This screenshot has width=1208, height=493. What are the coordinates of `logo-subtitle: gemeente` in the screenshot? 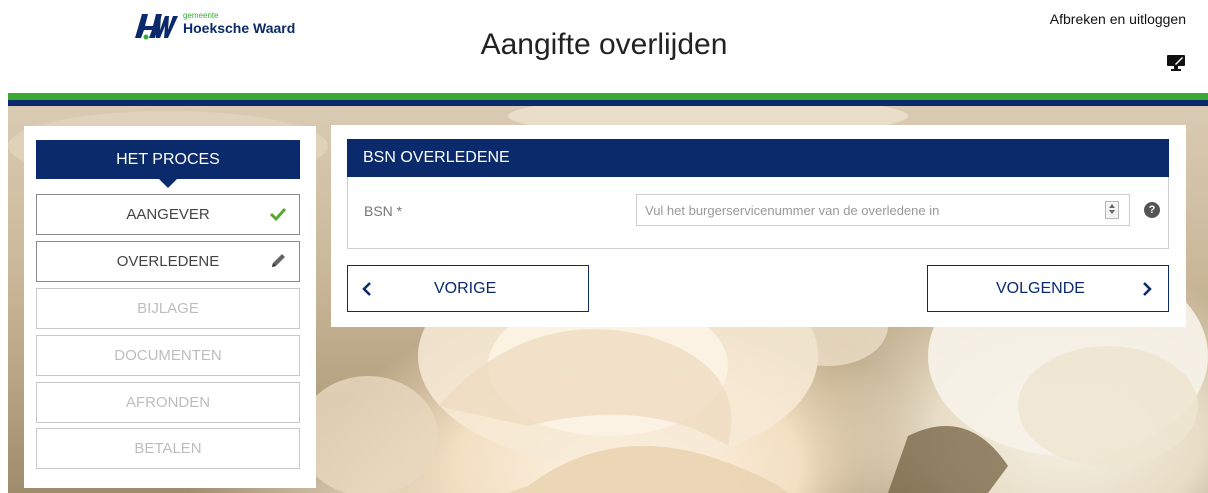 It's located at (201, 15).